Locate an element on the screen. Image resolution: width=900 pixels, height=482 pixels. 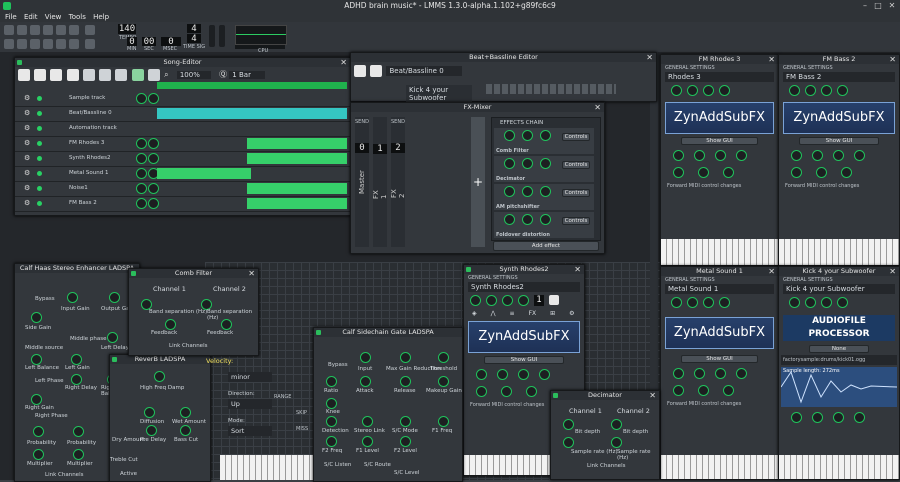
input-knob is located at coordinates (365, 357).